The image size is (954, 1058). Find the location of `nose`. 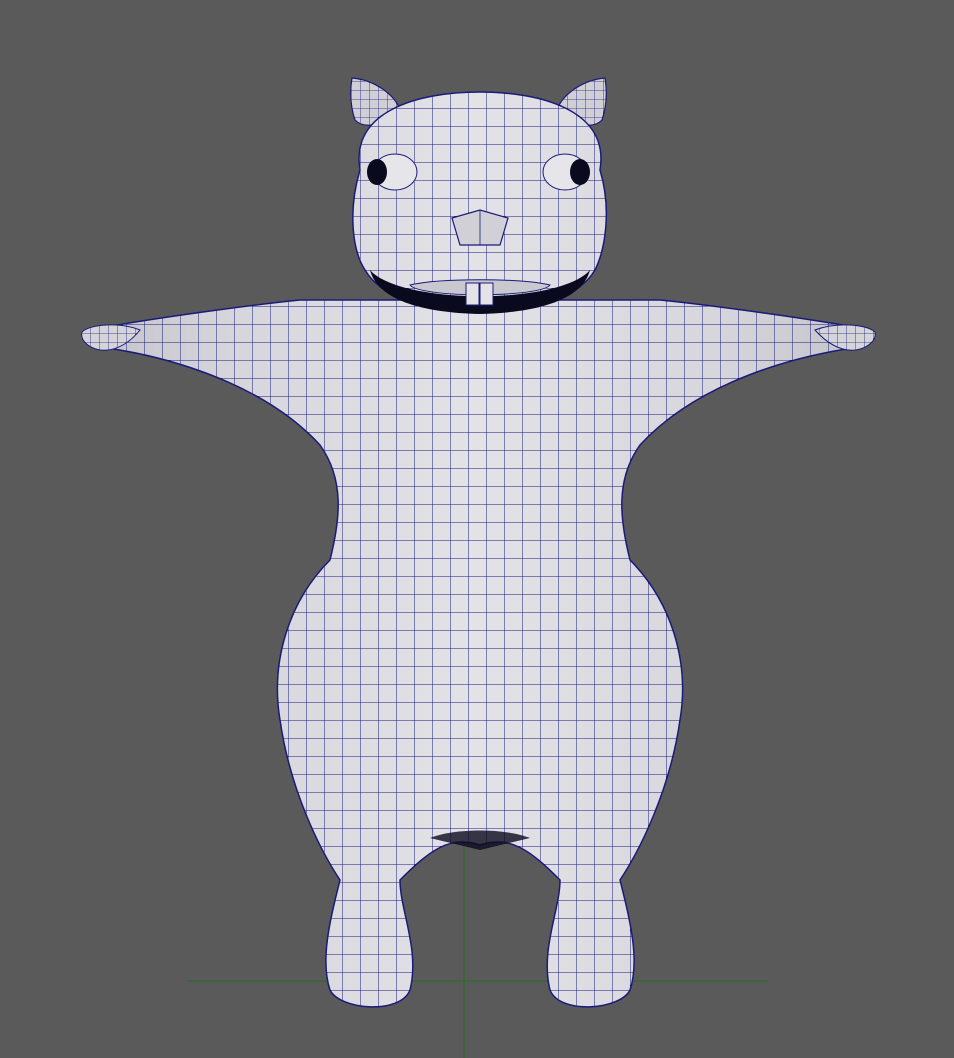

nose is located at coordinates (480, 227).